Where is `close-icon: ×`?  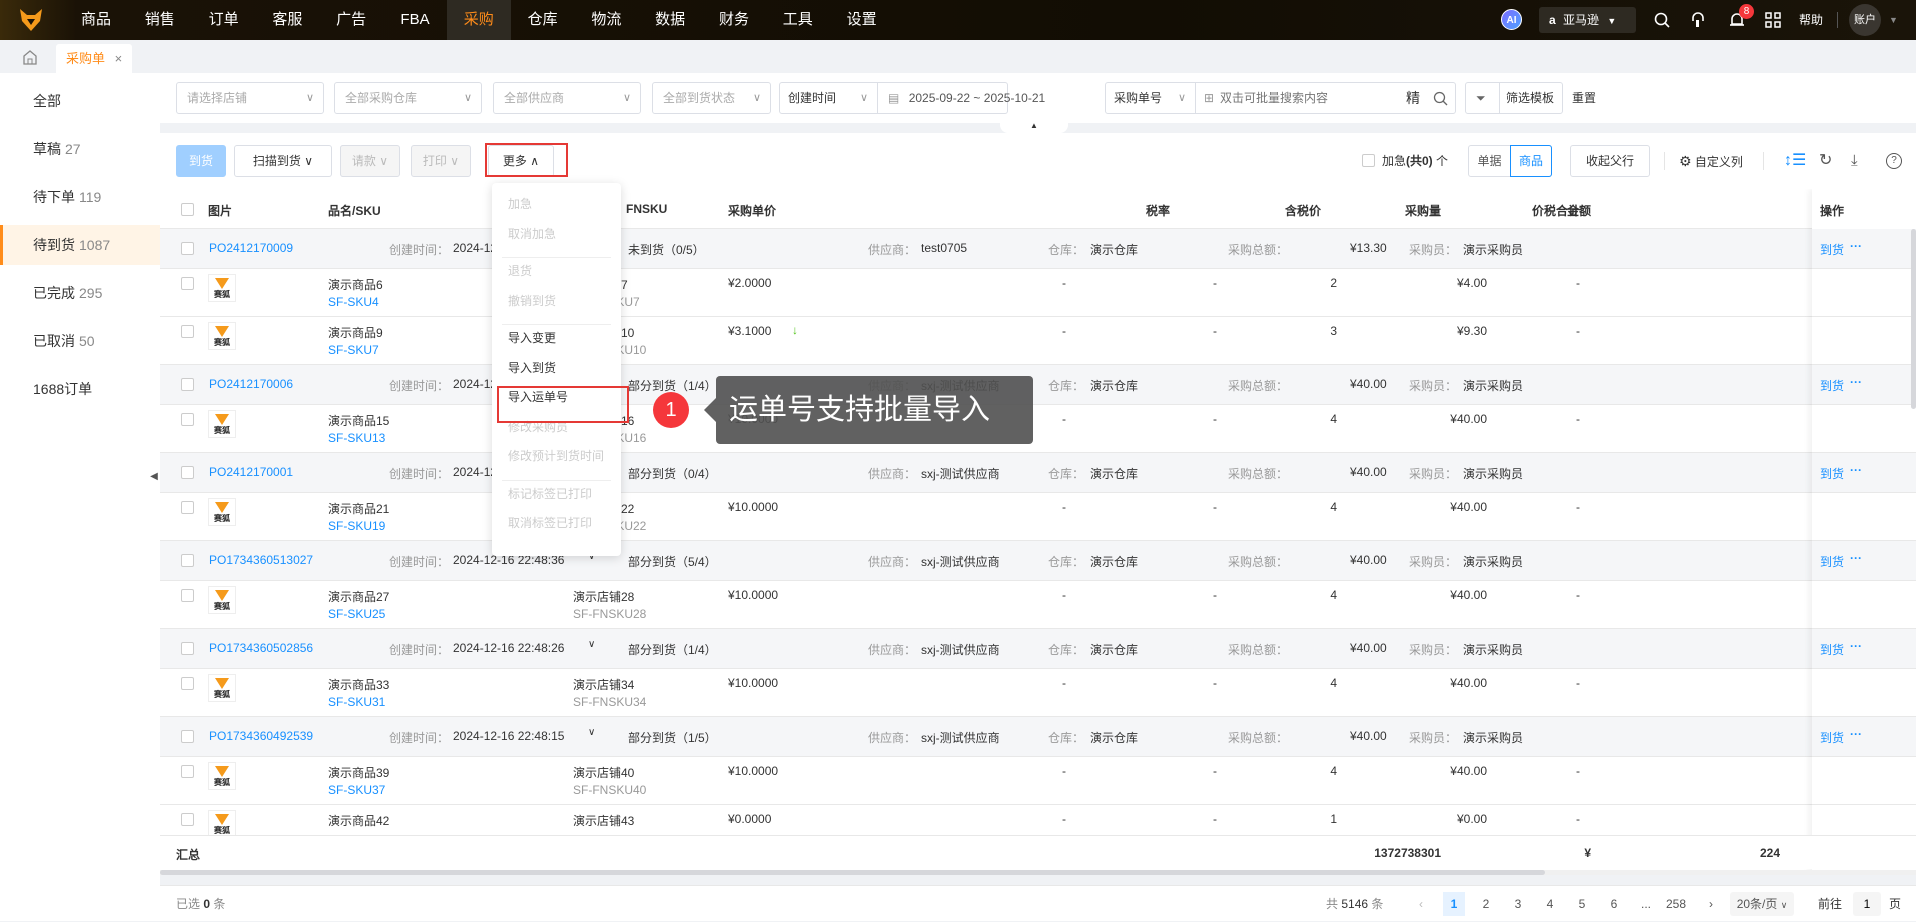
close-icon: × is located at coordinates (119, 58).